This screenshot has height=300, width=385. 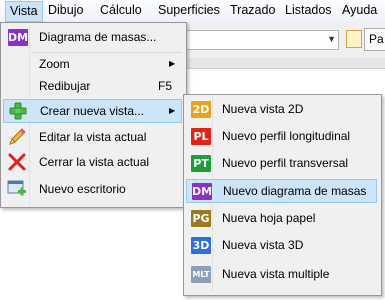 I want to click on menu-vista: Vista, so click(x=24, y=11).